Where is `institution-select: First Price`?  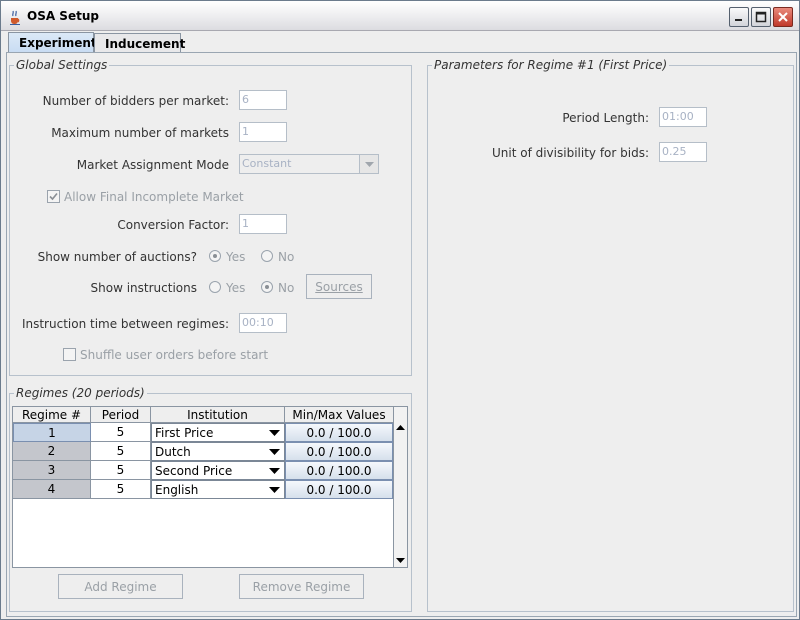
institution-select: First Price is located at coordinates (218, 432).